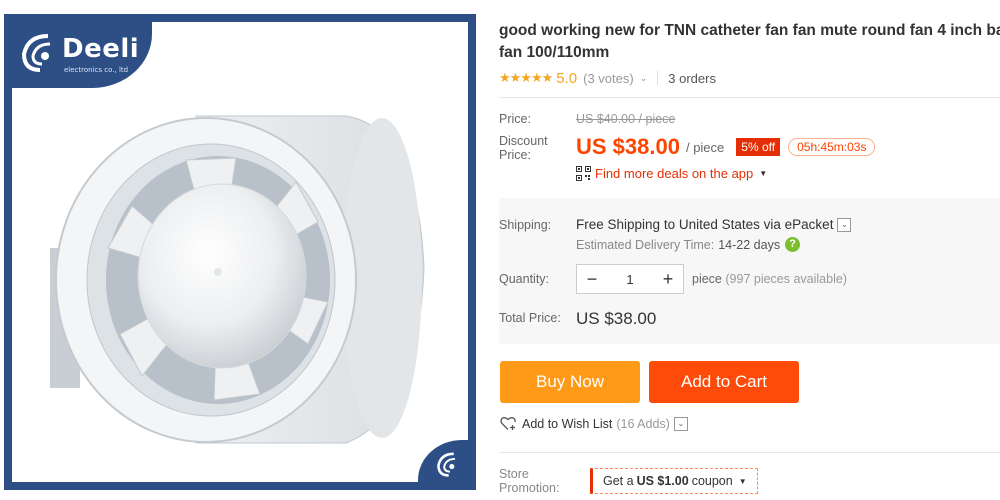 Image resolution: width=1000 pixels, height=500 pixels. I want to click on total-price-label: Total Price:, so click(530, 318).